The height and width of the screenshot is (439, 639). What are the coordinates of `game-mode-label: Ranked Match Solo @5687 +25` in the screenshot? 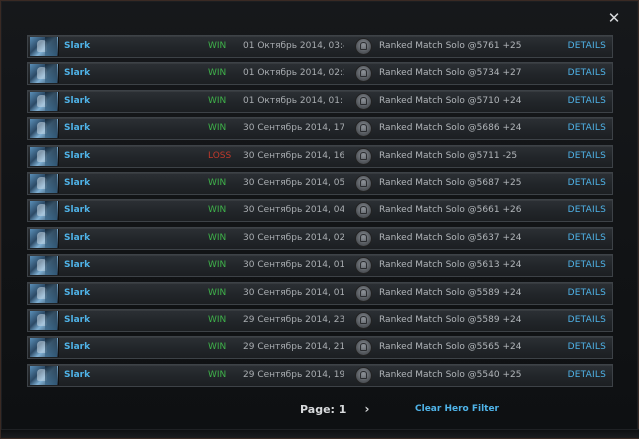 It's located at (450, 182).